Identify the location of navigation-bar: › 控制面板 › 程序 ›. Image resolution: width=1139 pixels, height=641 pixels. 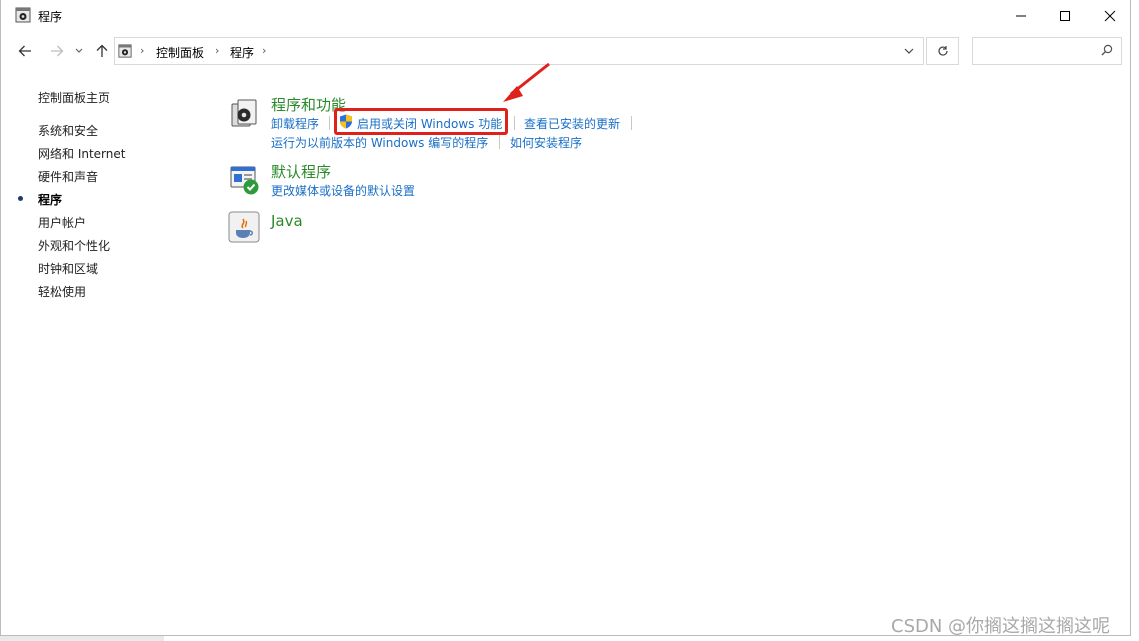
(565, 51).